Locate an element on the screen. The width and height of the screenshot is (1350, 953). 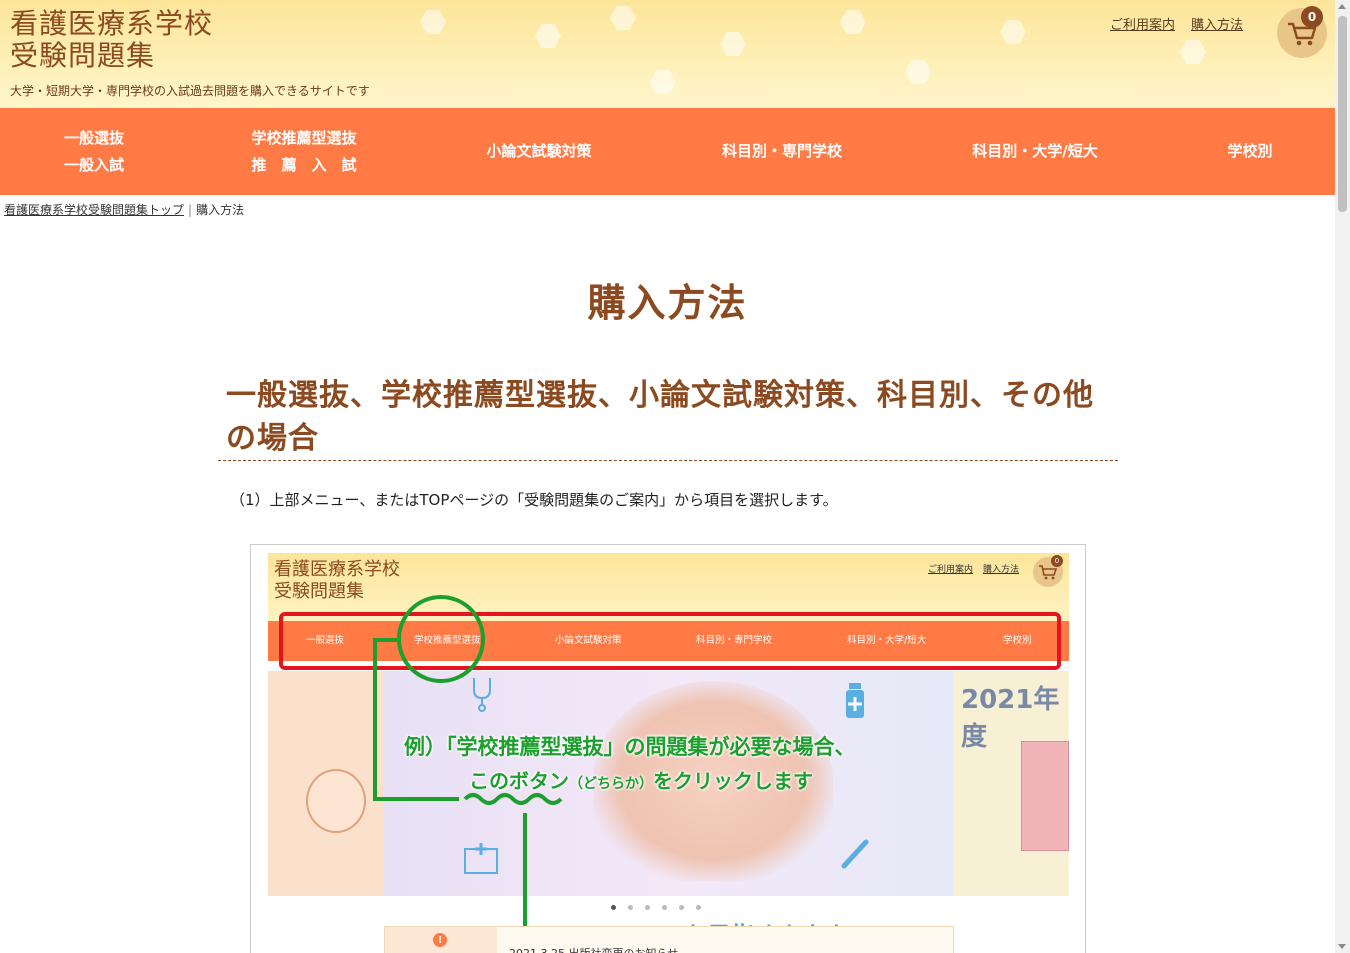
alert-icon: ! is located at coordinates (440, 940).